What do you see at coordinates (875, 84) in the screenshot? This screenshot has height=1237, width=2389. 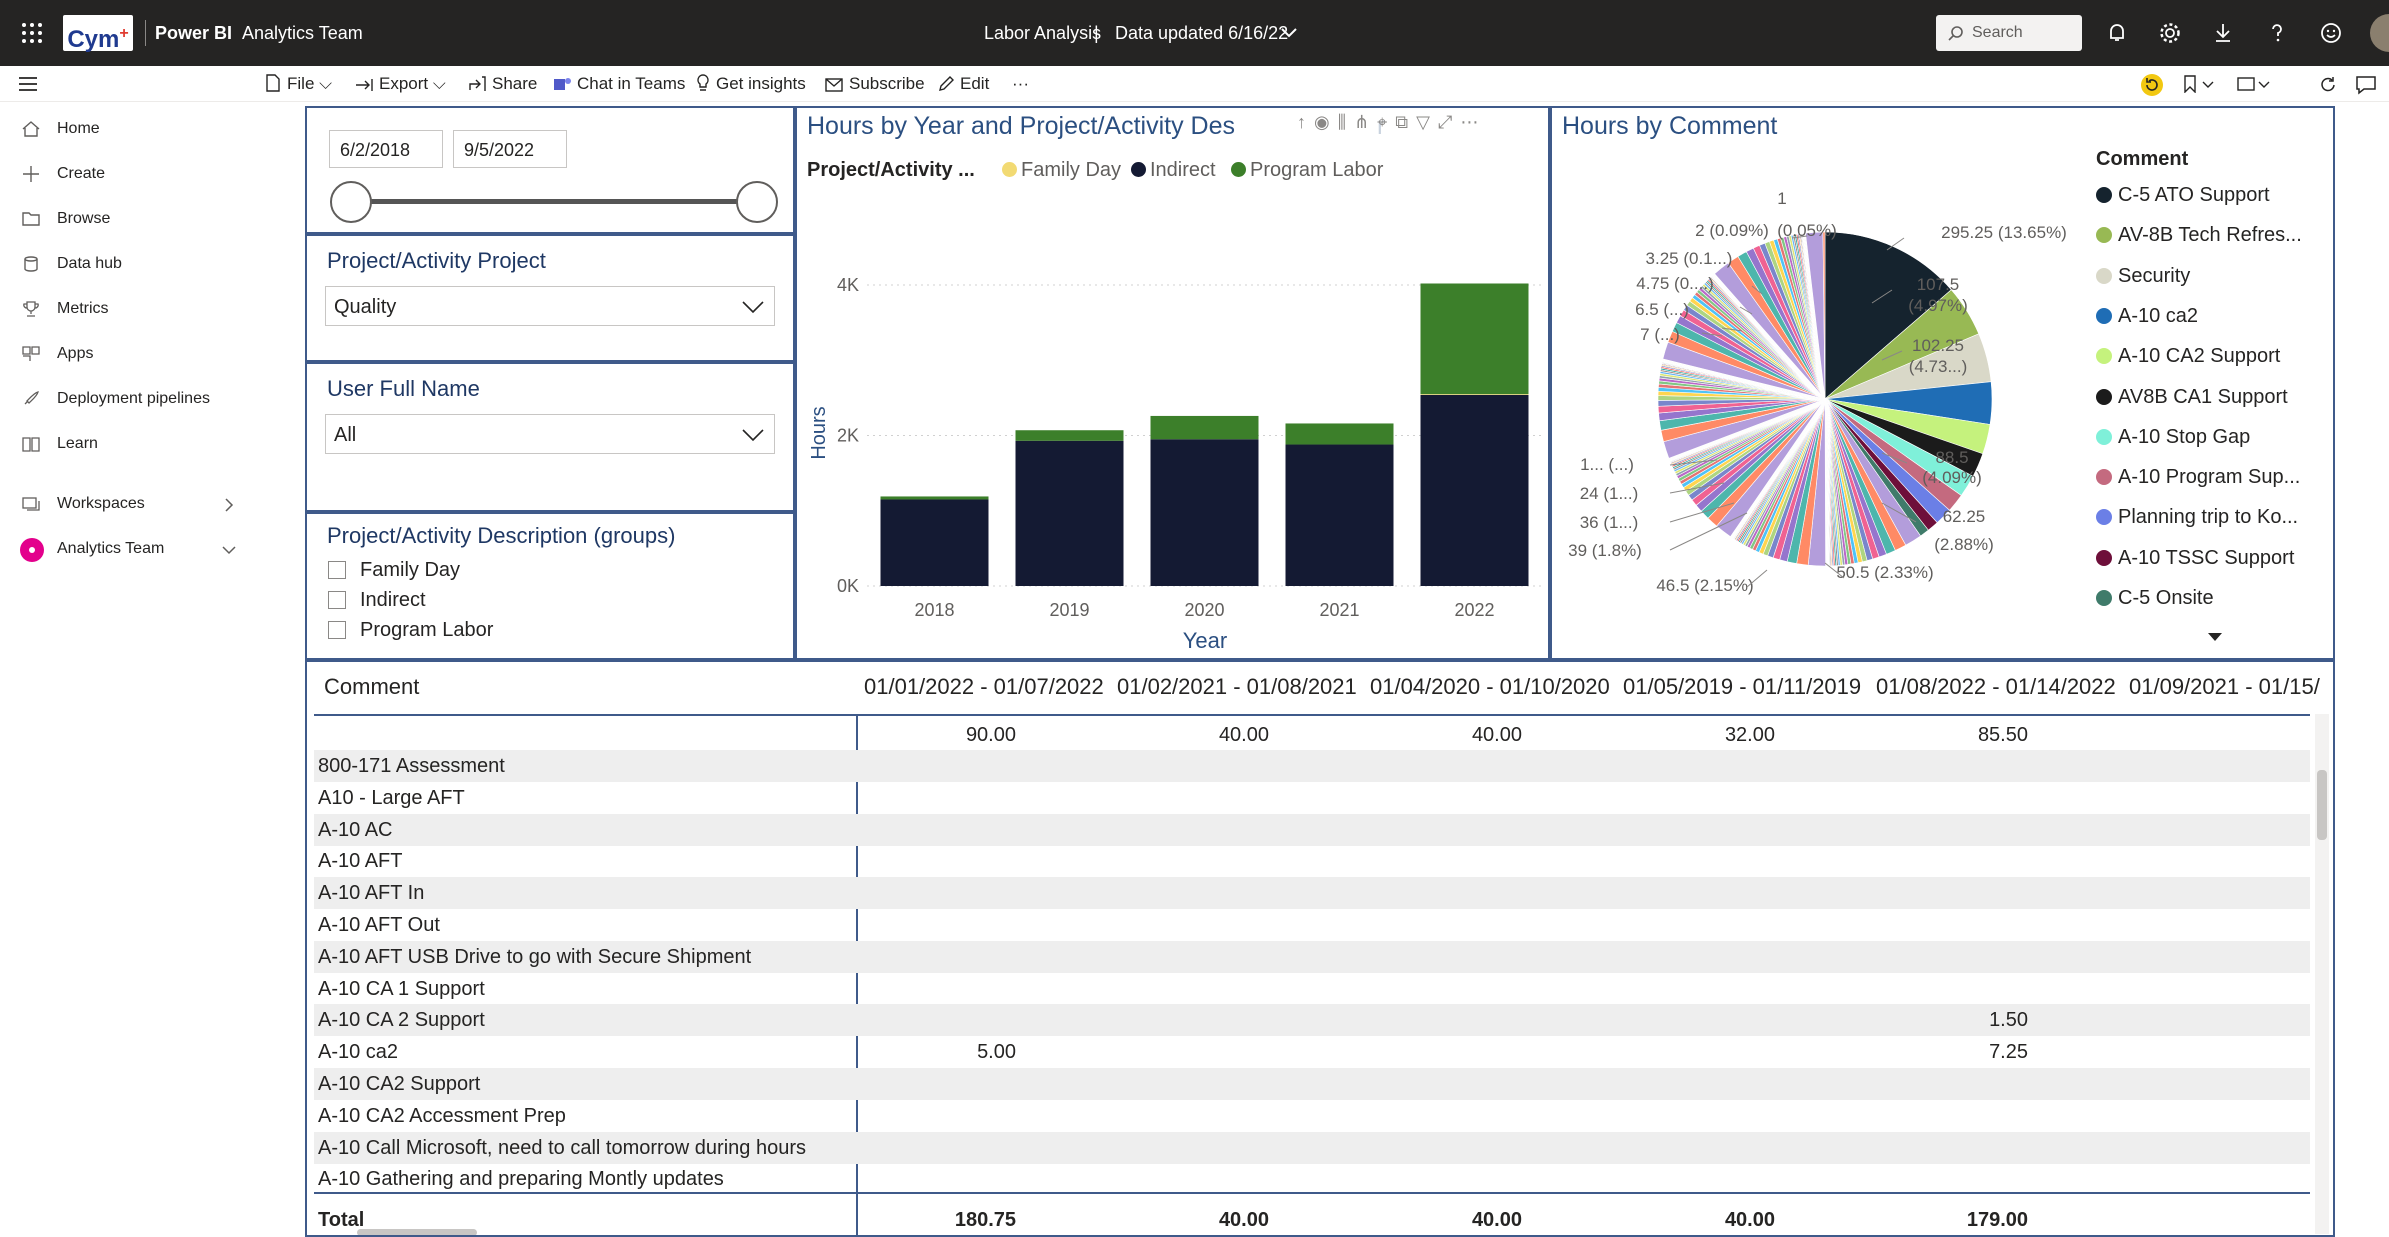 I see `subscribe-button: Subscribe` at bounding box center [875, 84].